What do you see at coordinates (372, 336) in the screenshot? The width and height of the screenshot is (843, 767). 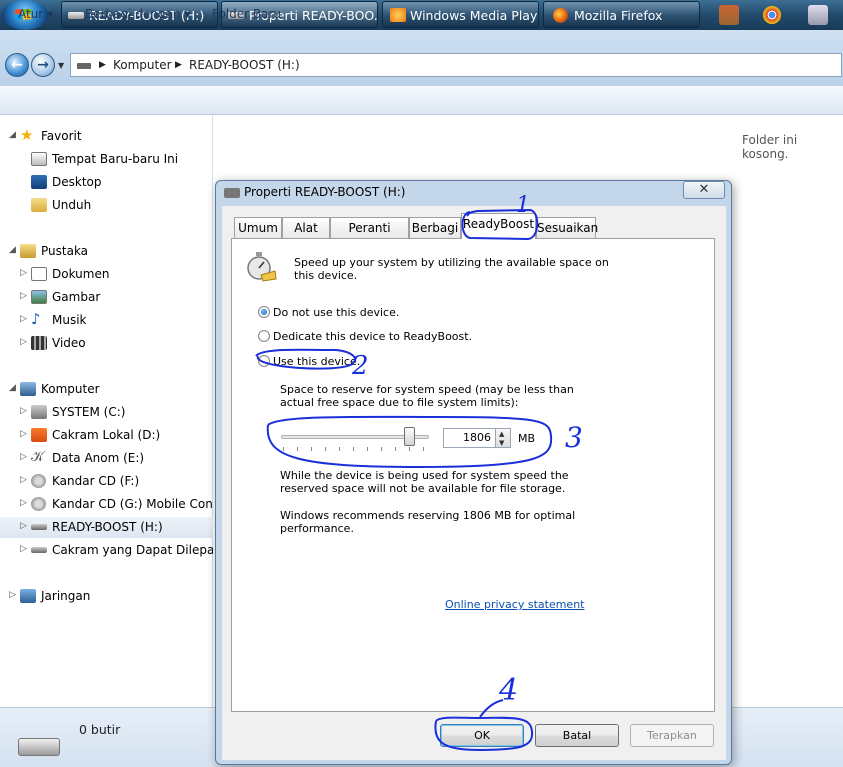 I see `radio-label-dedicate: Dedicate this device to ReadyBoost.` at bounding box center [372, 336].